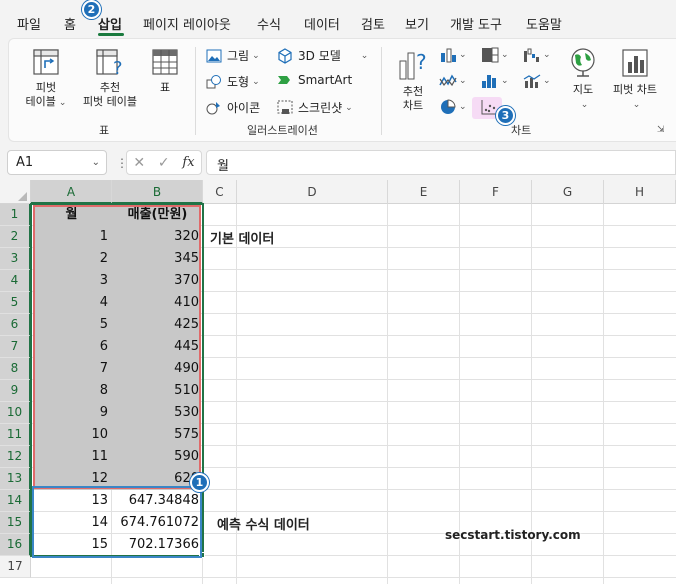  I want to click on step-badge-1: 1, so click(199, 482).